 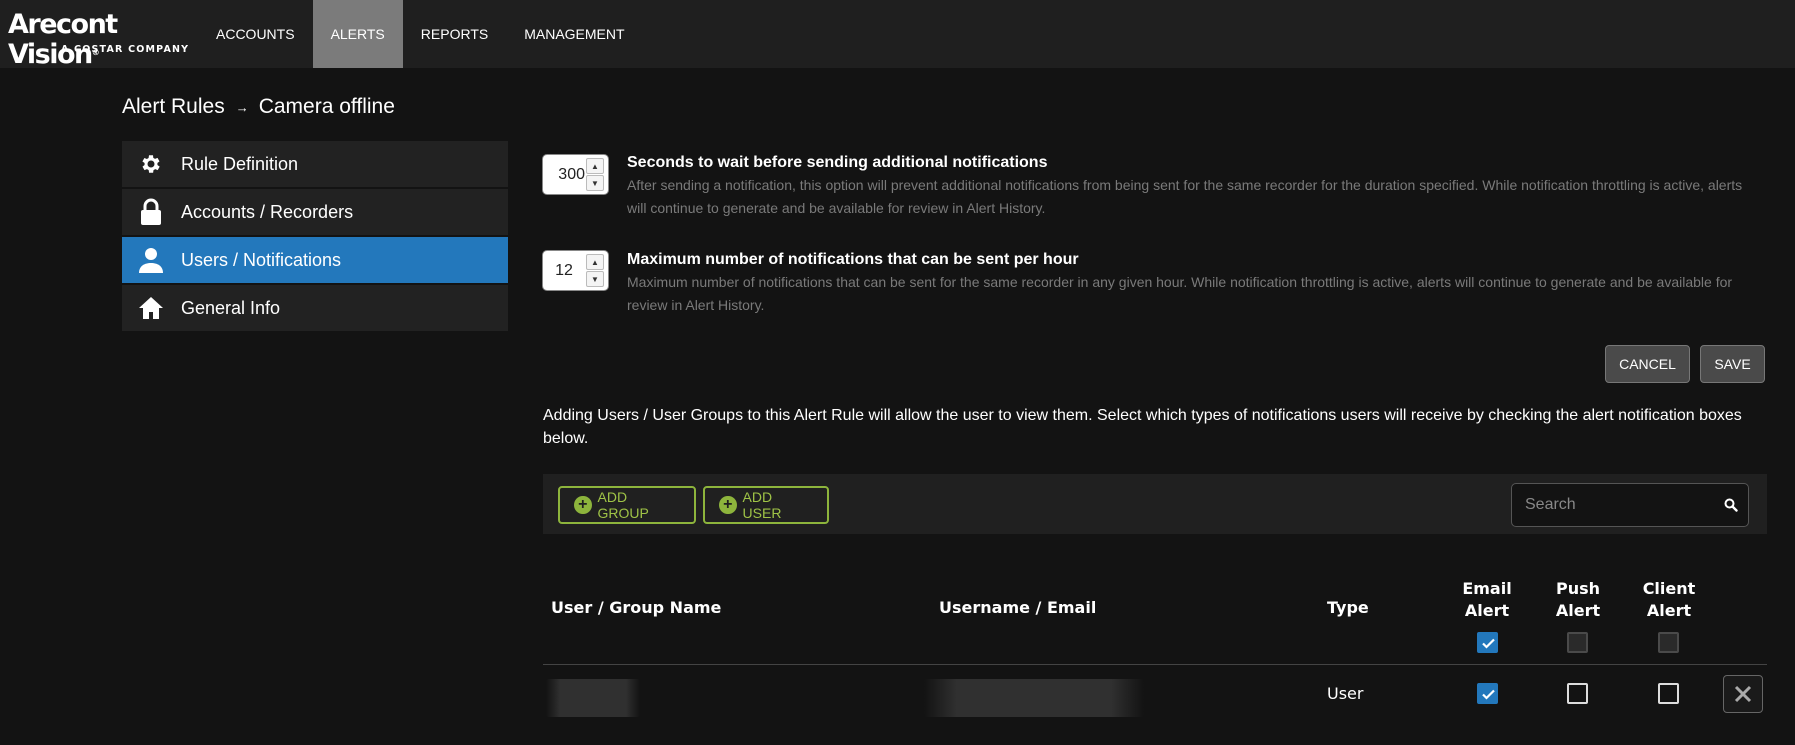 What do you see at coordinates (564, 270) in the screenshot?
I see `max-per-hour-value: 12` at bounding box center [564, 270].